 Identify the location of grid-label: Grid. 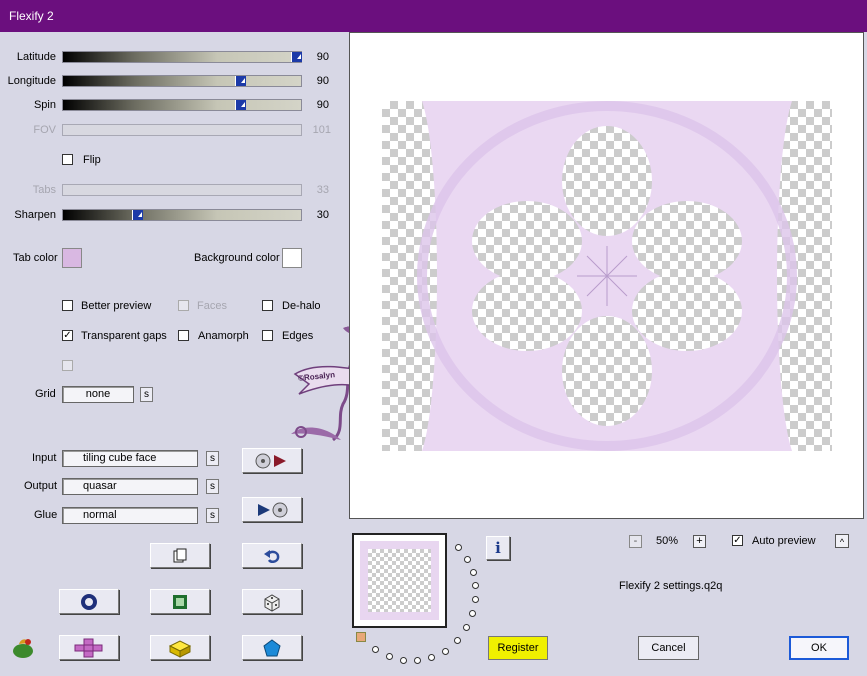
(45, 394).